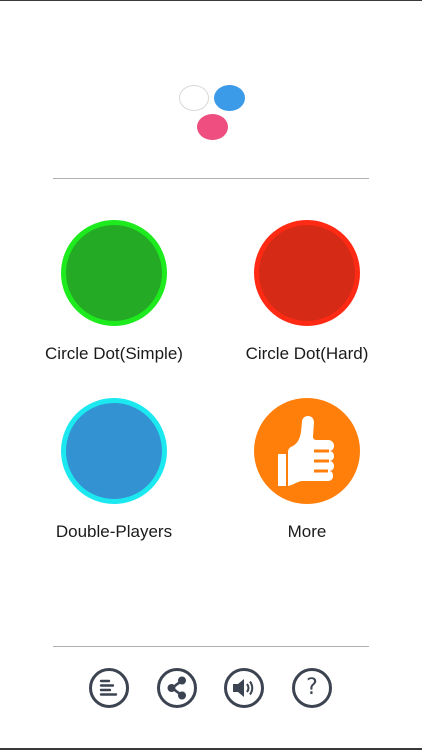  I want to click on share-button, so click(177, 688).